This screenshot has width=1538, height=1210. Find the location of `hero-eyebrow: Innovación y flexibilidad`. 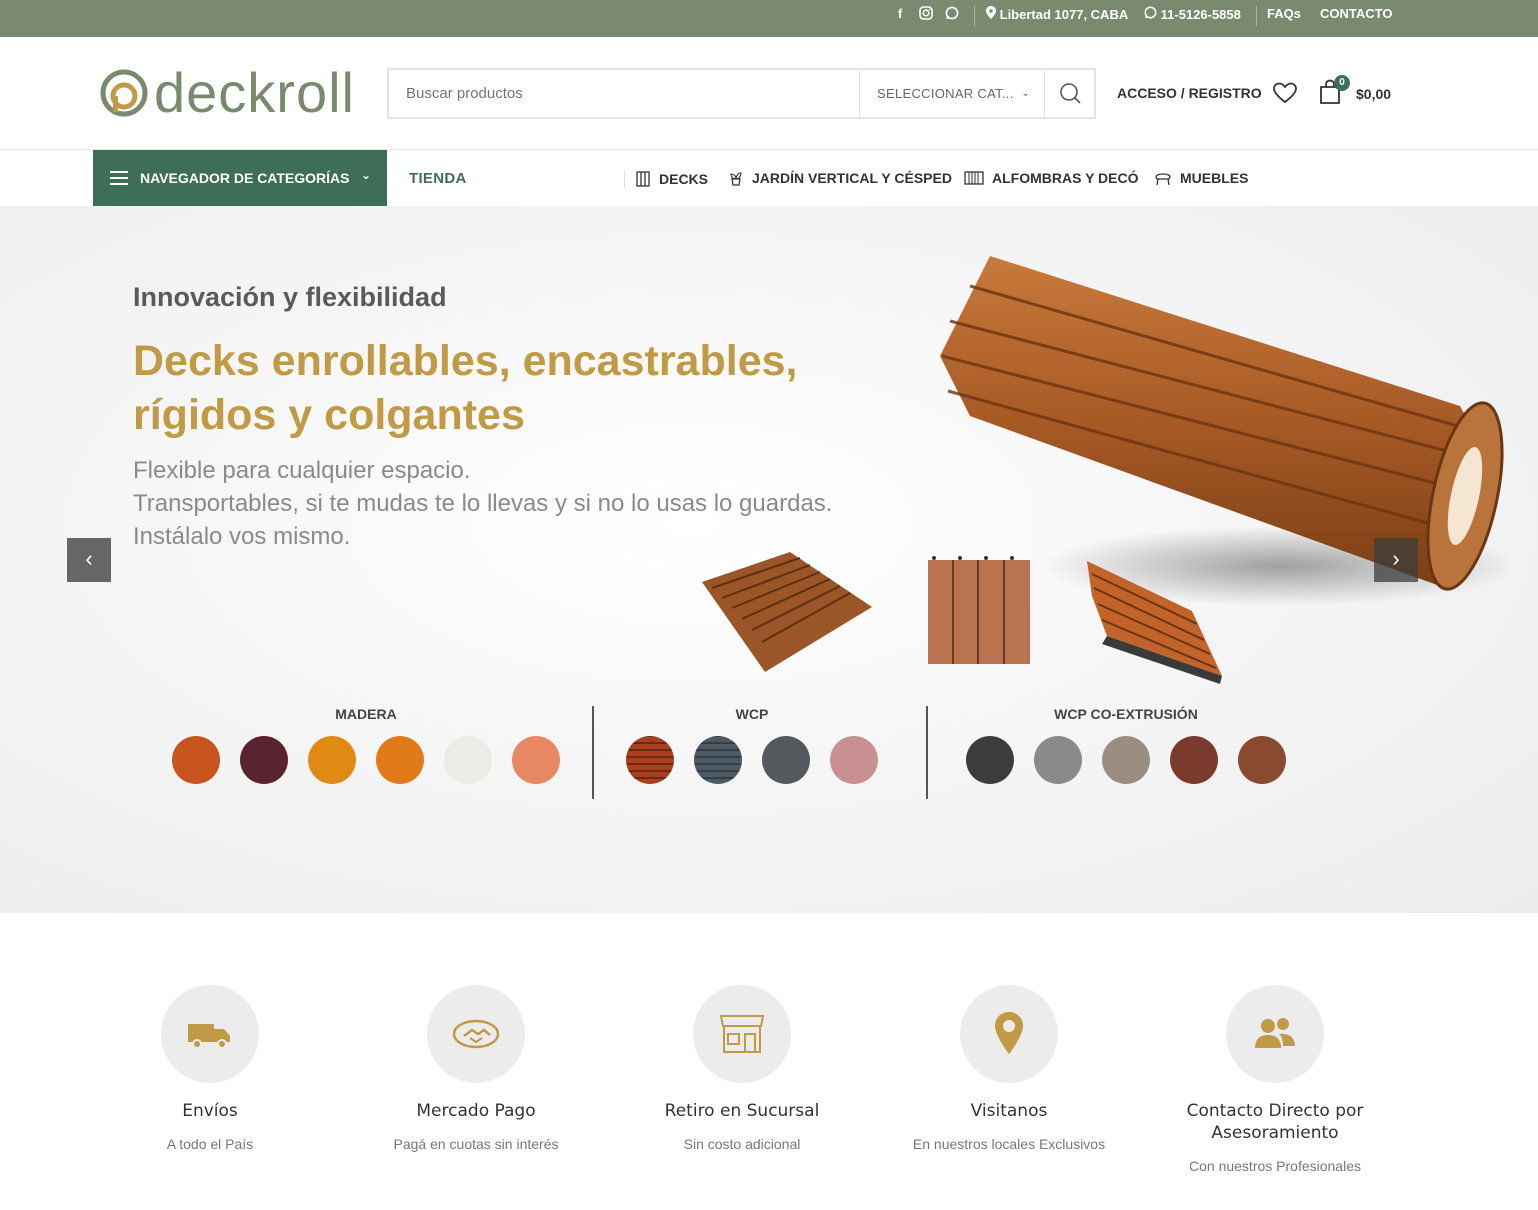

hero-eyebrow: Innovación y flexibilidad is located at coordinates (290, 297).